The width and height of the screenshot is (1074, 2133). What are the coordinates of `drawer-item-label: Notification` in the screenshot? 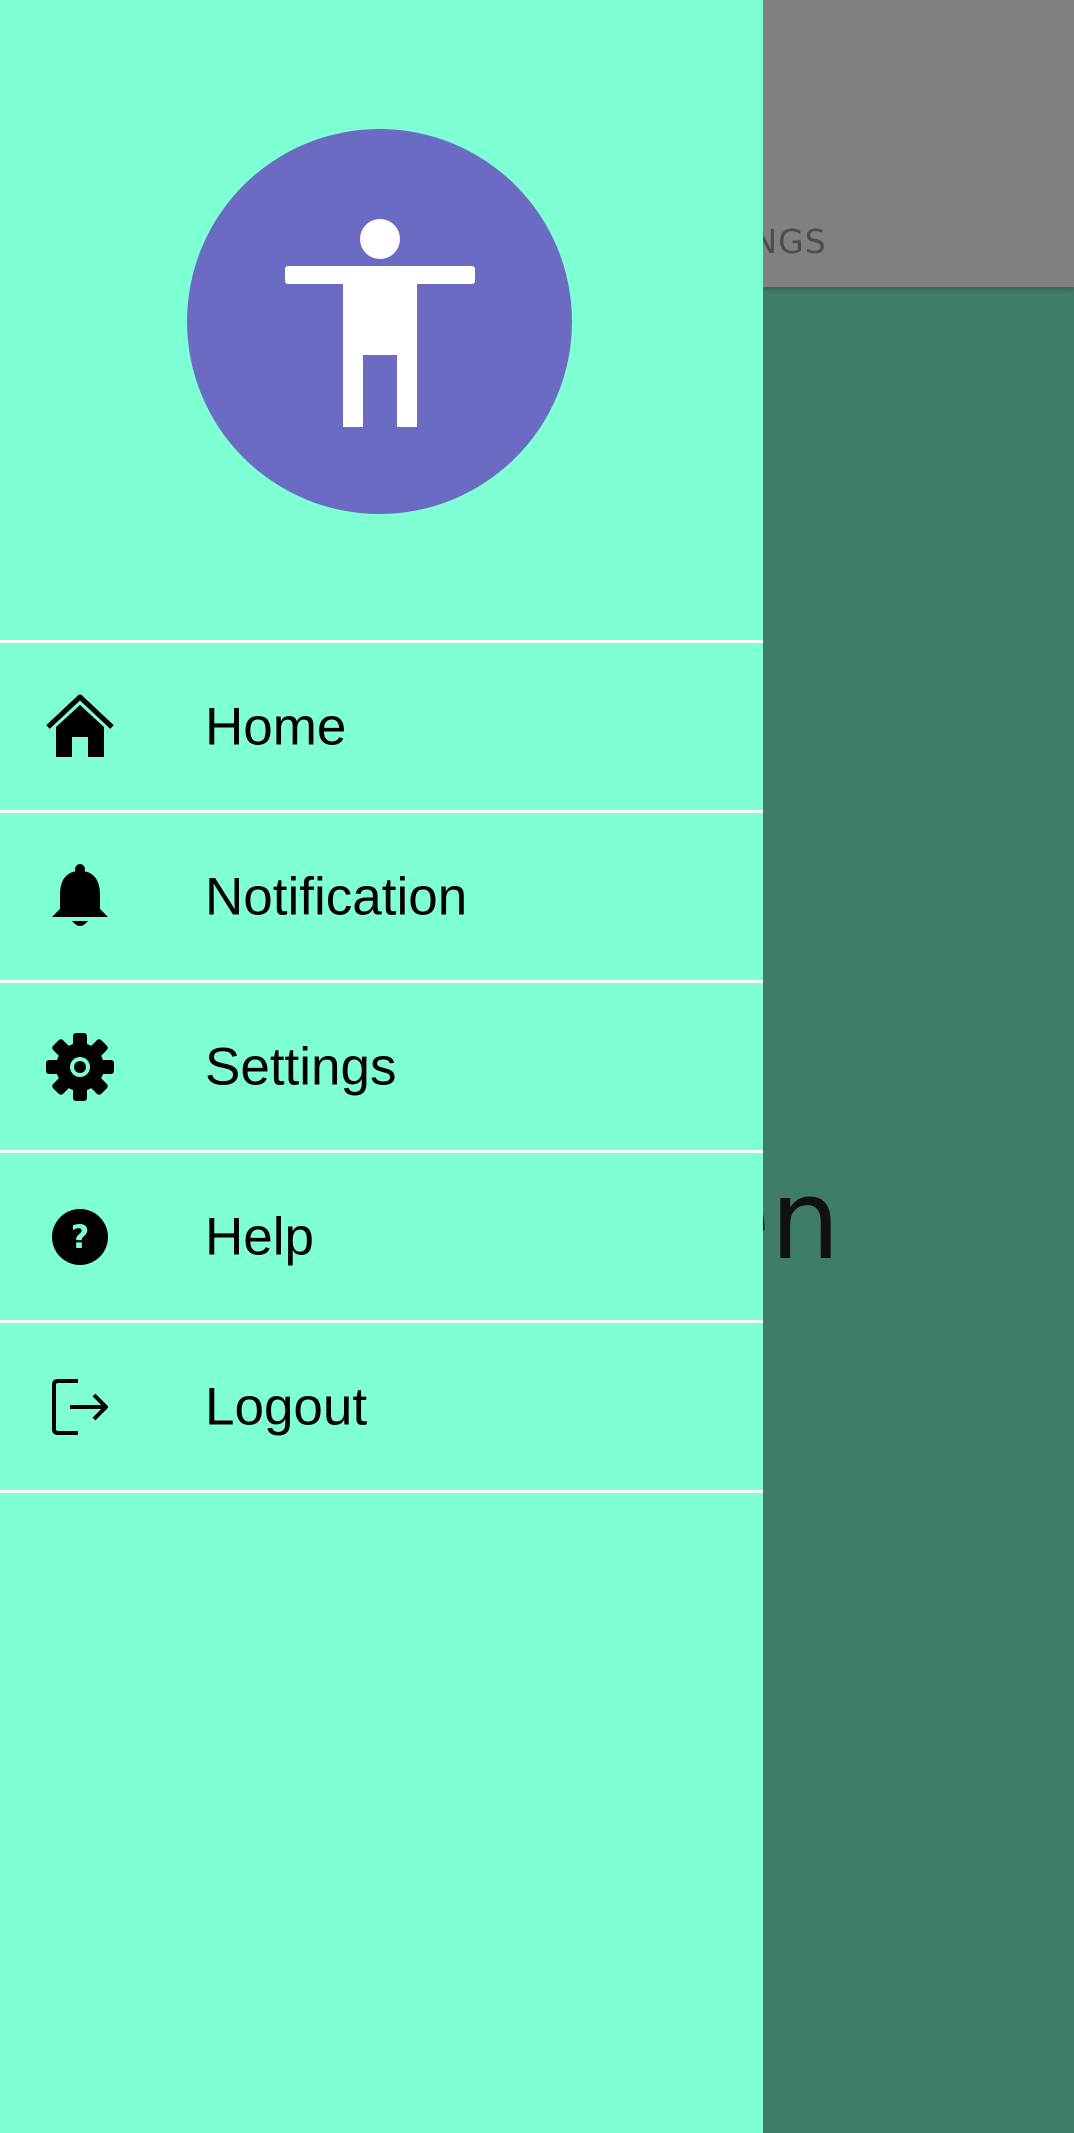 It's located at (336, 896).